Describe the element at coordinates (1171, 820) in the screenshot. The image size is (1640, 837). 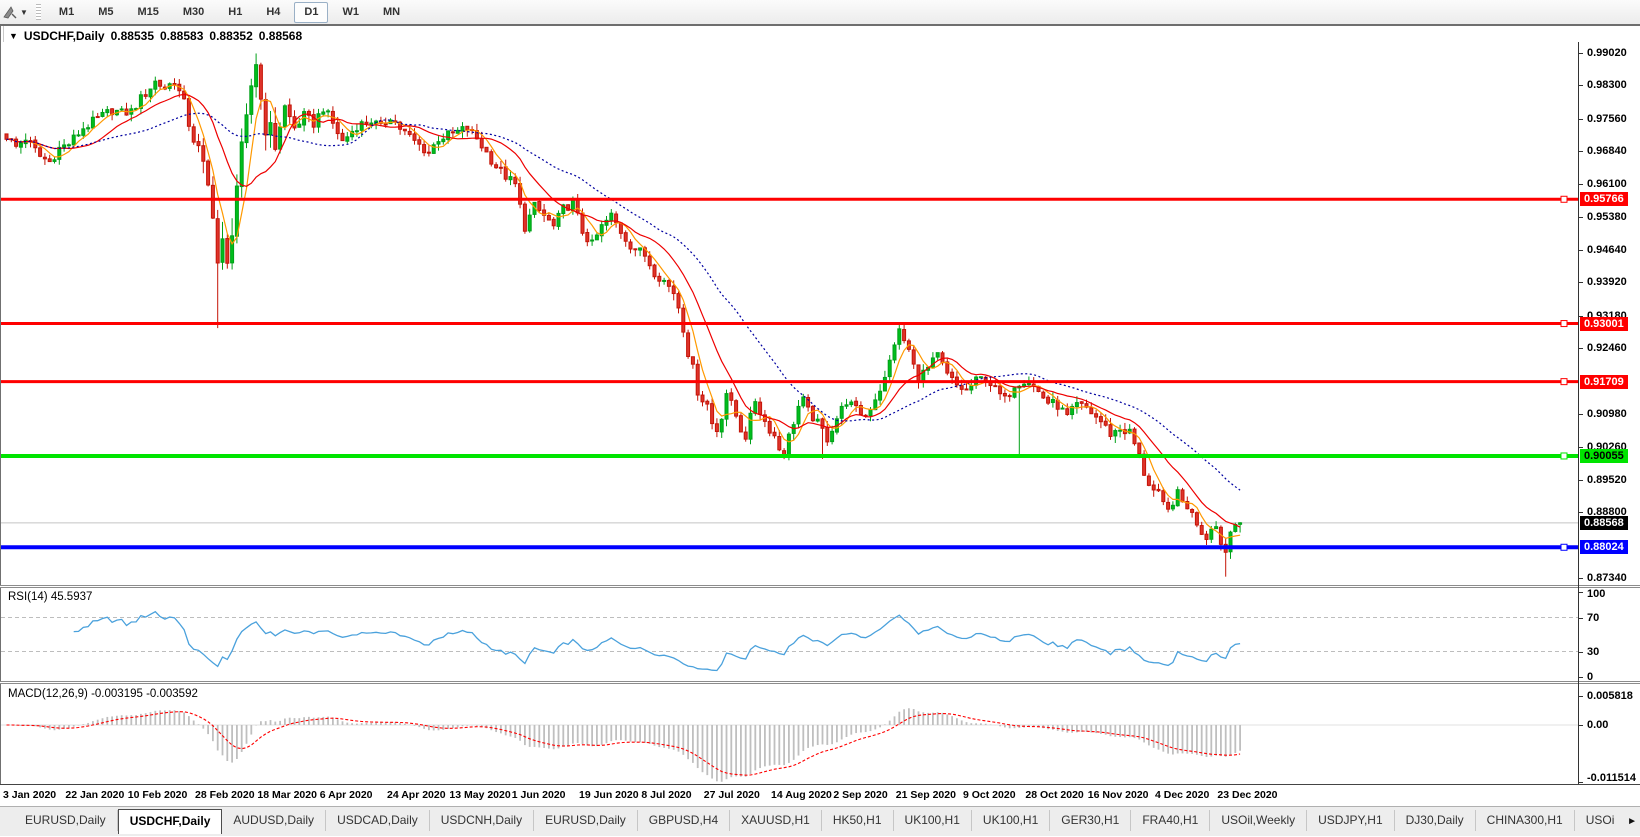
I see `chart-tab-fra40-h1: FRA40,H1` at that location.